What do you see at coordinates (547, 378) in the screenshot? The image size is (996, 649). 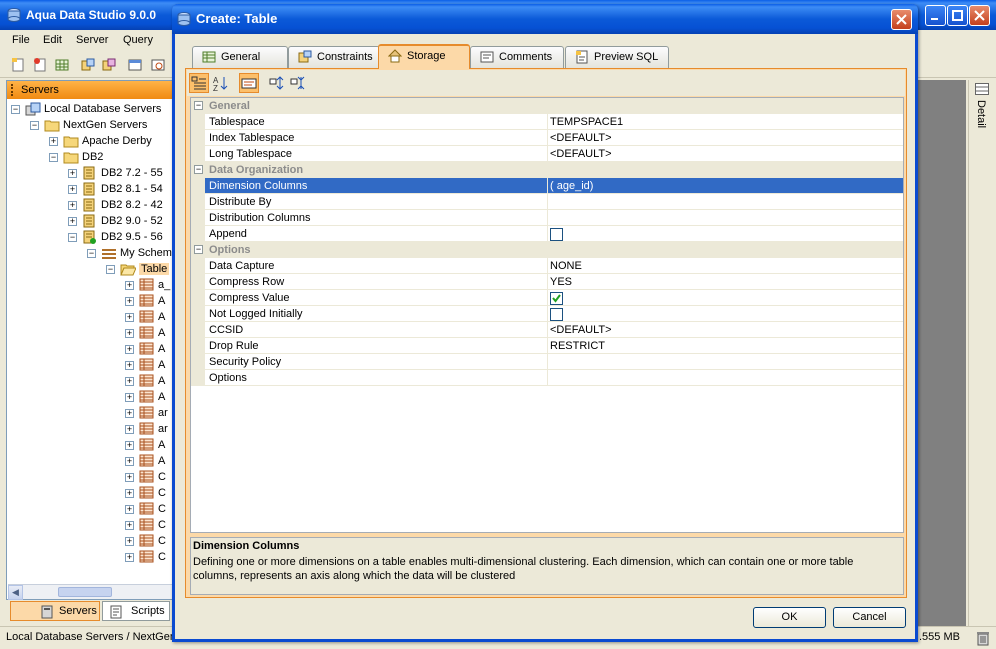 I see `prop-row-options: Options` at bounding box center [547, 378].